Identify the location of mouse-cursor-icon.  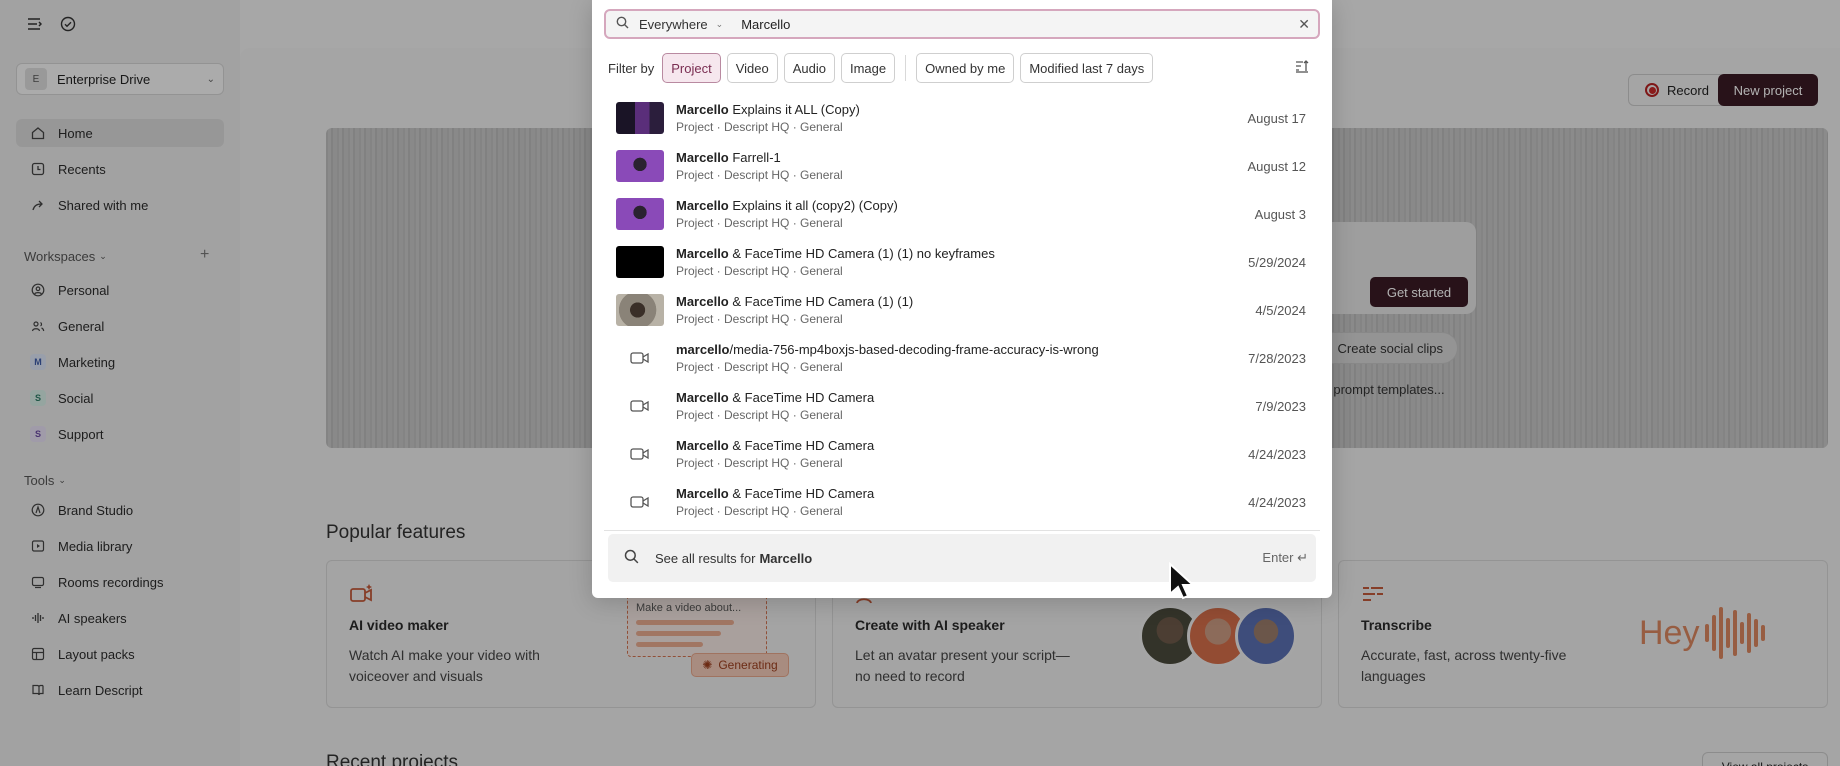
(1182, 582).